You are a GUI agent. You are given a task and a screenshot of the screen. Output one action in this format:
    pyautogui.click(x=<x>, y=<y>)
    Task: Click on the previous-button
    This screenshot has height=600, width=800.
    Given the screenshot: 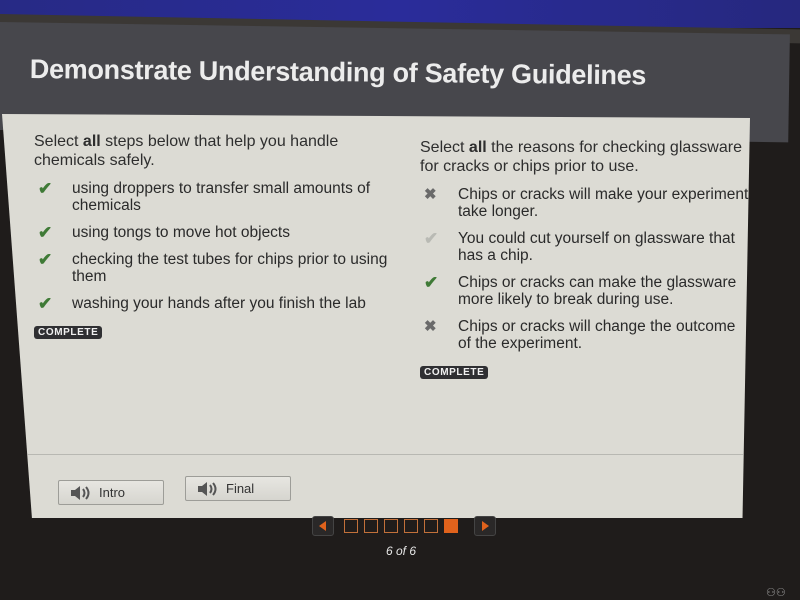 What is the action you would take?
    pyautogui.click(x=323, y=526)
    